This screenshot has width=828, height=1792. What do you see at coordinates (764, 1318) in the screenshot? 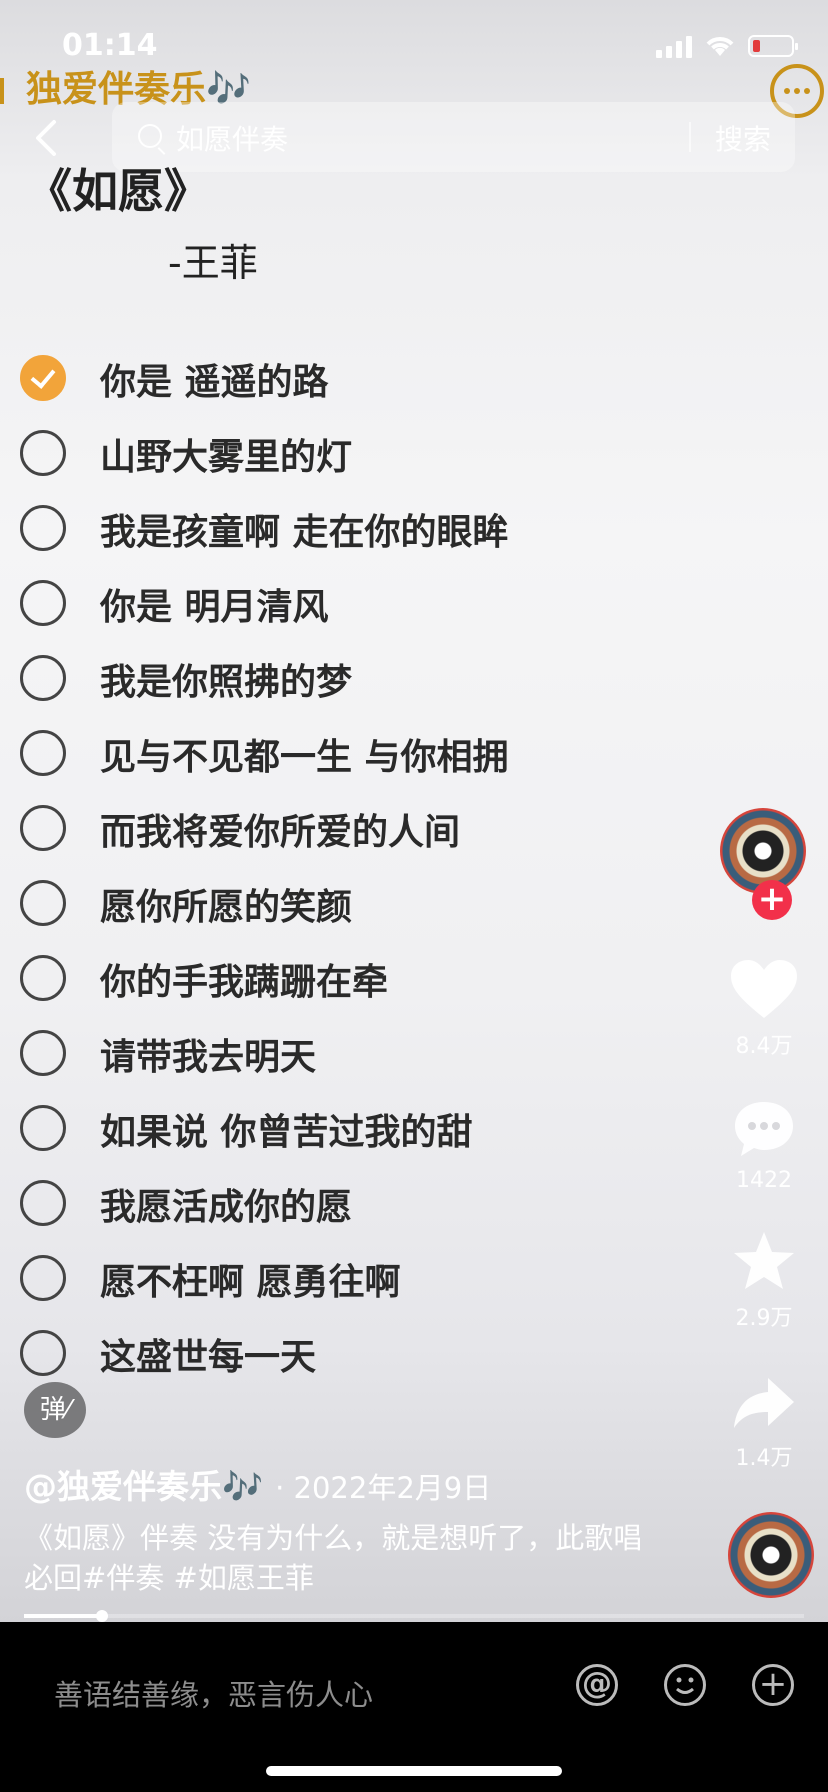
I see `favorite-count: 2.9万` at bounding box center [764, 1318].